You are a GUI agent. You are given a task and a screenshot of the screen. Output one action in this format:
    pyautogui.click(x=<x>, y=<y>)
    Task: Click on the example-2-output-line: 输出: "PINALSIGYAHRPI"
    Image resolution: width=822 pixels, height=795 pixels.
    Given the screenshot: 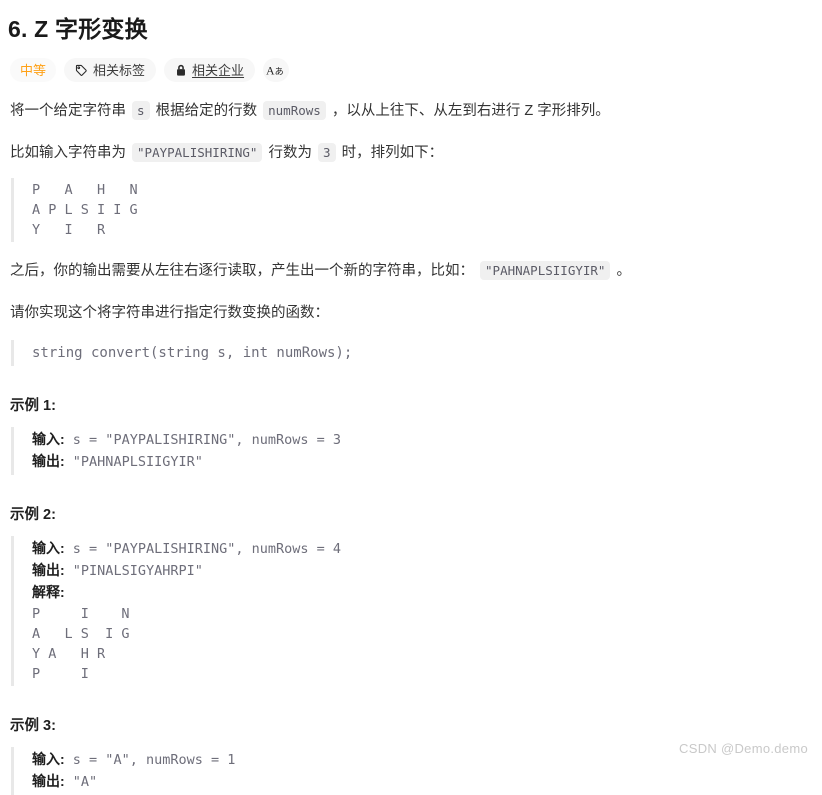 What is the action you would take?
    pyautogui.click(x=421, y=571)
    